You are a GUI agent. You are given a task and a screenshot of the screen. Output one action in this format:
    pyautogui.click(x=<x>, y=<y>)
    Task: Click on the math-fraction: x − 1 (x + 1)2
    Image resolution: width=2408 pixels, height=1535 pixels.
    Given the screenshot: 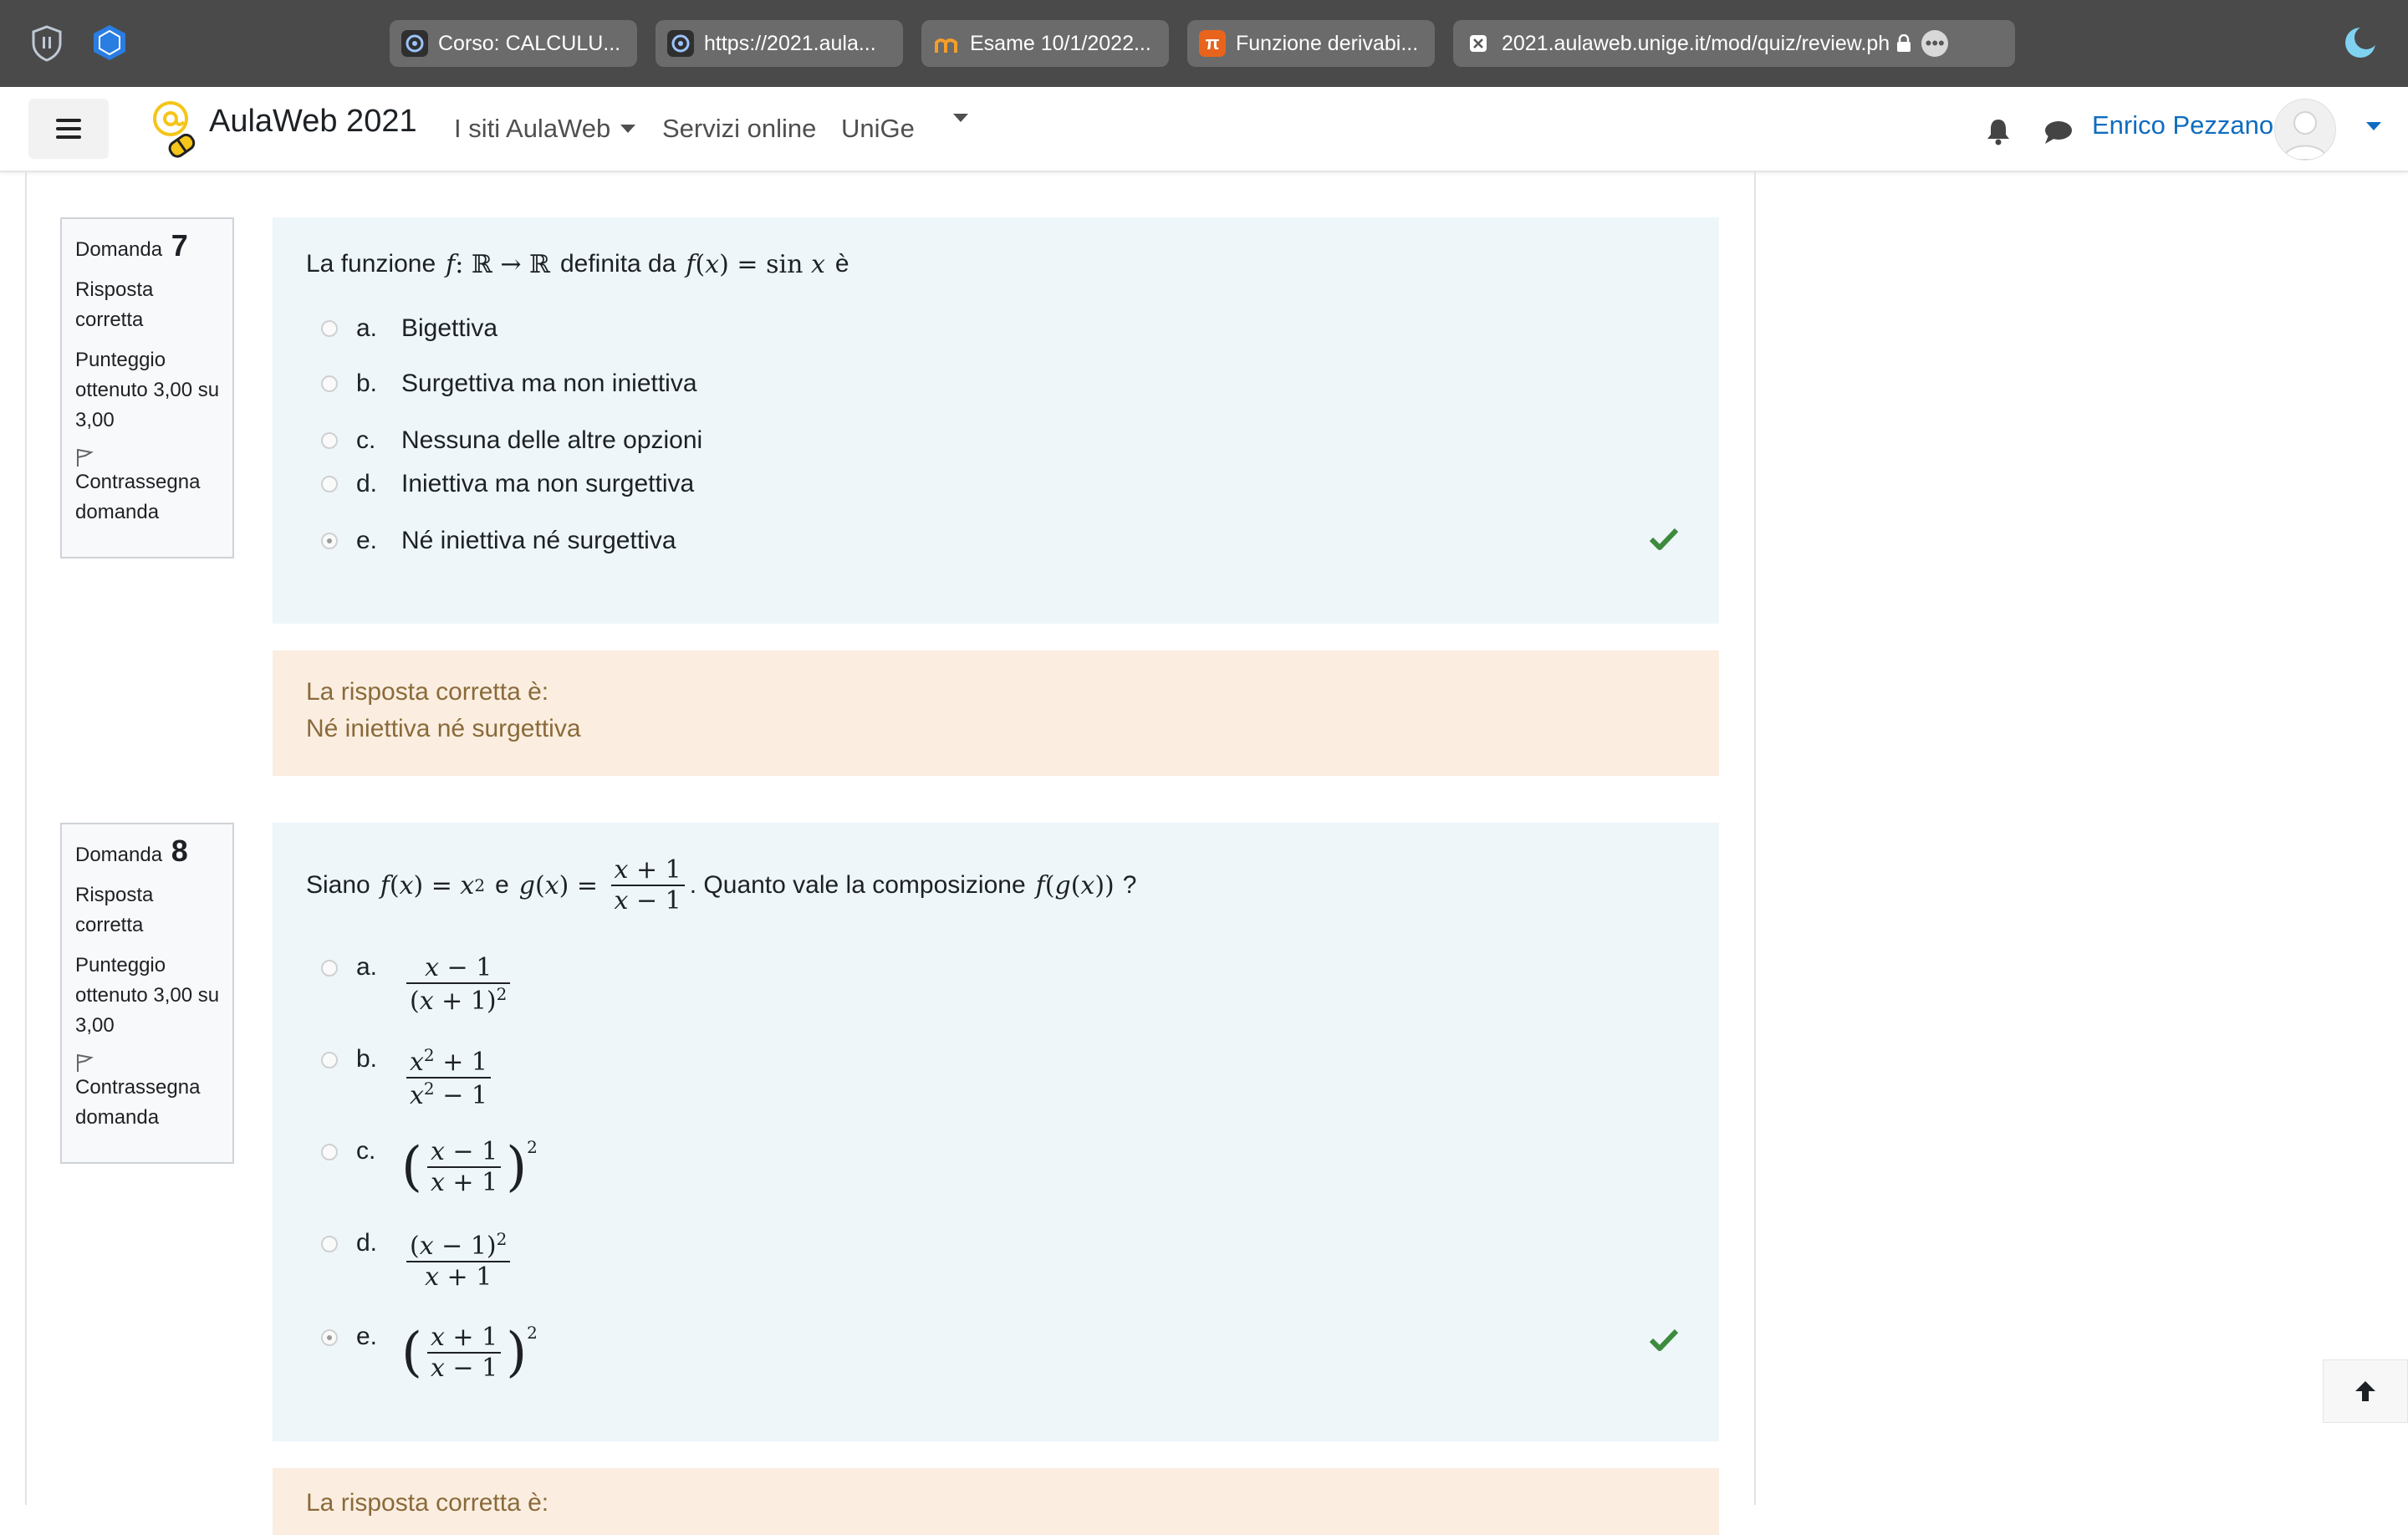 What is the action you would take?
    pyautogui.click(x=459, y=984)
    